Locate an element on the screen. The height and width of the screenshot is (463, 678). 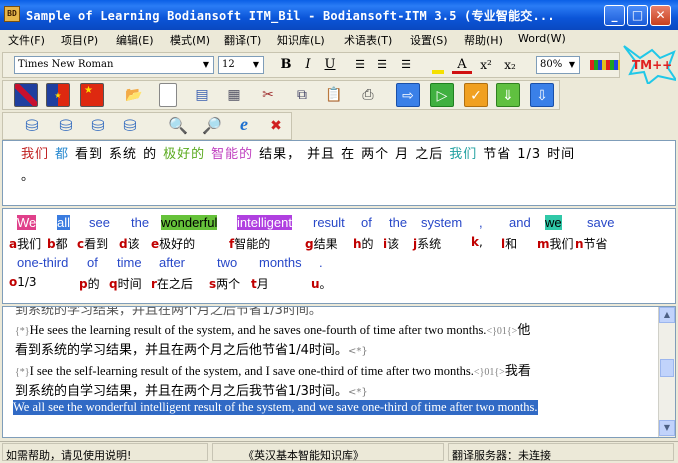
source-word: 之后 is located at coordinates (429, 152).